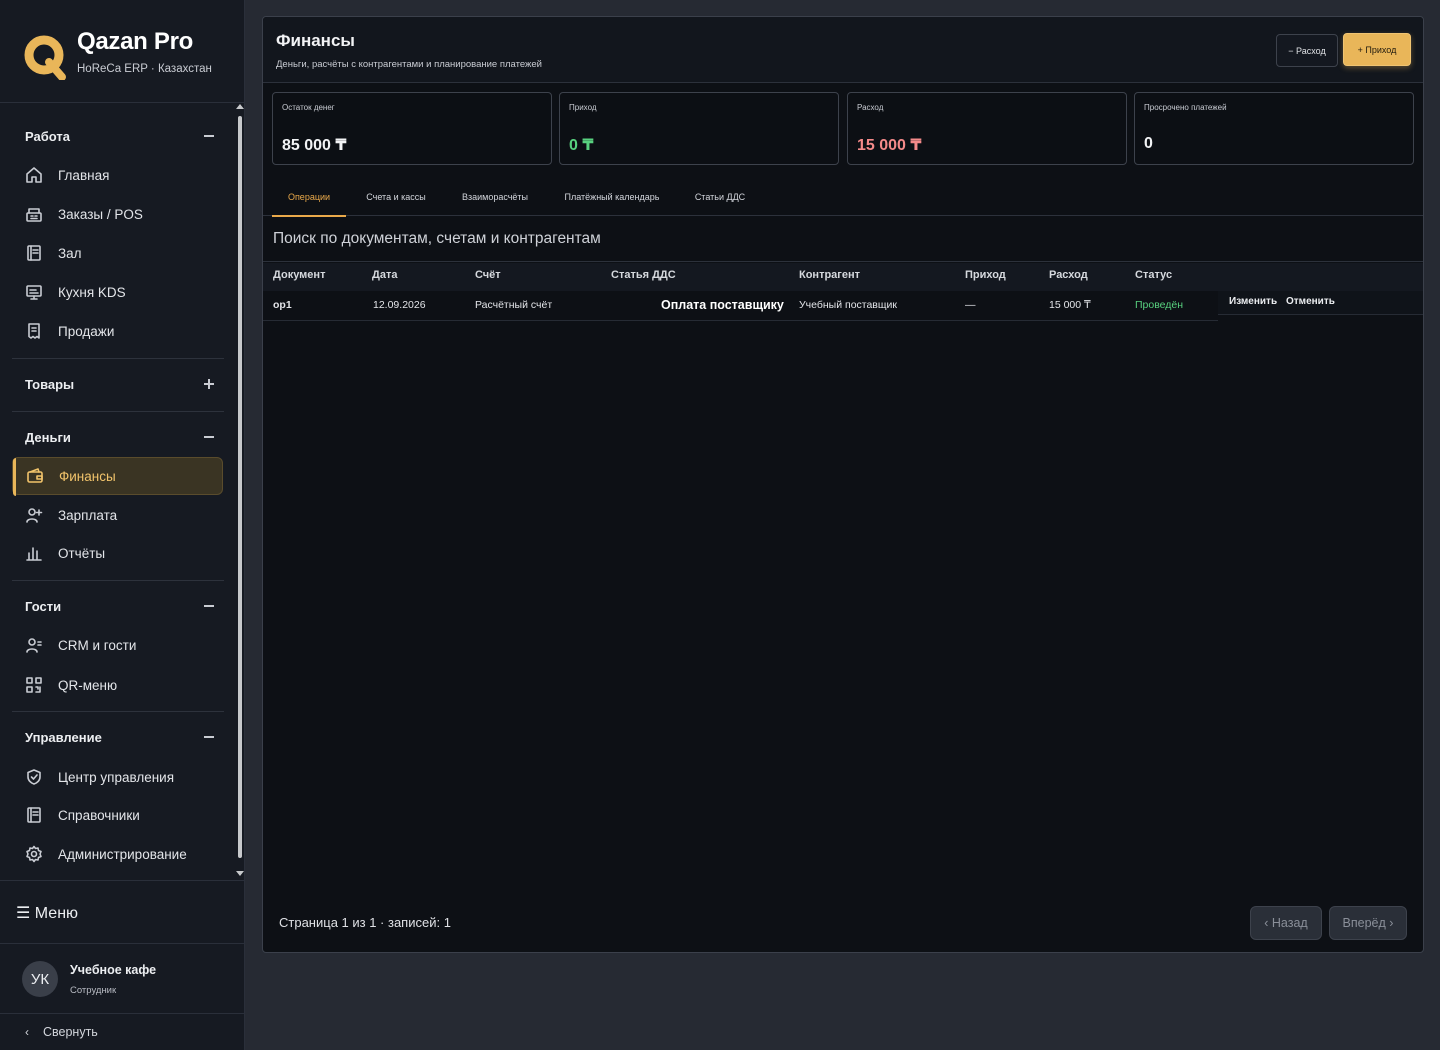  I want to click on section-header-money: Деньги, so click(120, 437).